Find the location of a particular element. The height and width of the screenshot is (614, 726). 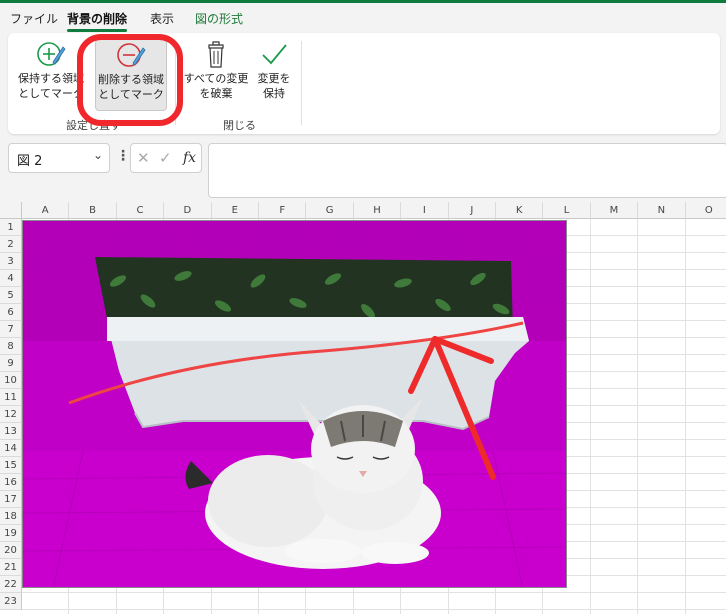

minus-pencil-icon is located at coordinates (131, 55).